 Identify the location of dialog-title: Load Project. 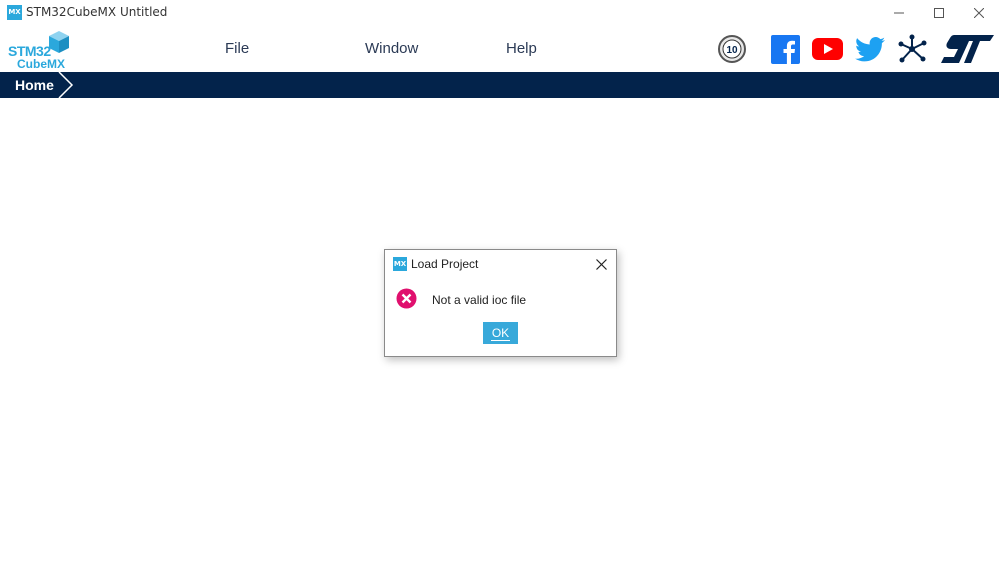
(445, 264).